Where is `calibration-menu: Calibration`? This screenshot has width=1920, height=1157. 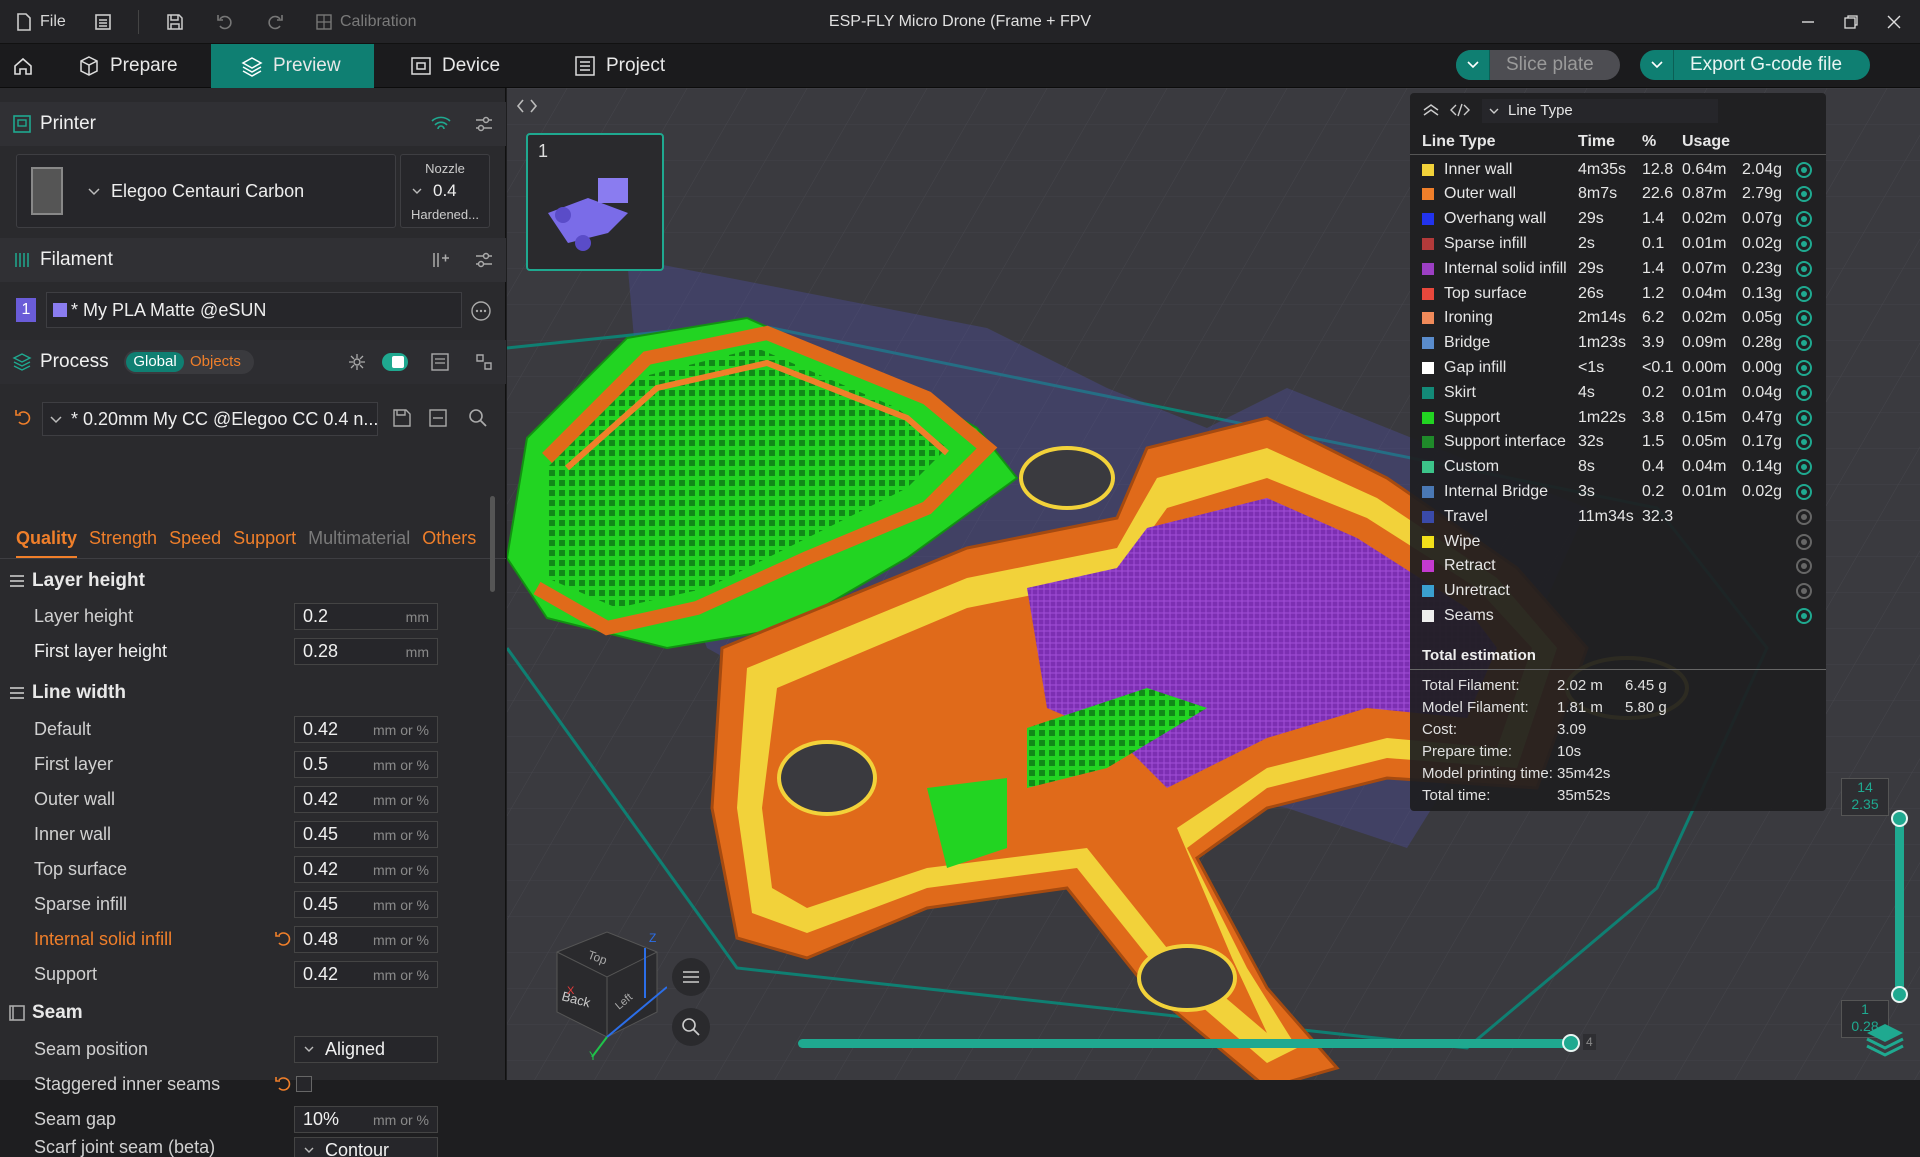
calibration-menu: Calibration is located at coordinates (366, 22).